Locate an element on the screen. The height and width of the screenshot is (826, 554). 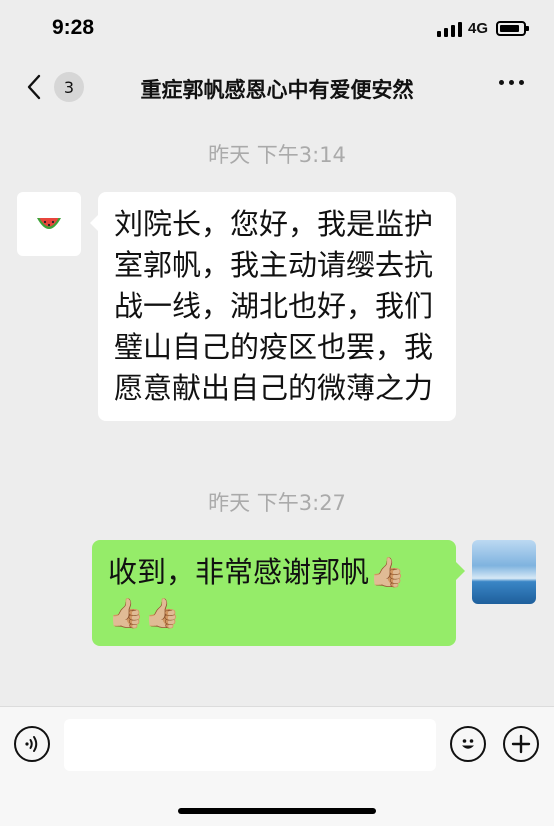
voice-input-button is located at coordinates (32, 744).